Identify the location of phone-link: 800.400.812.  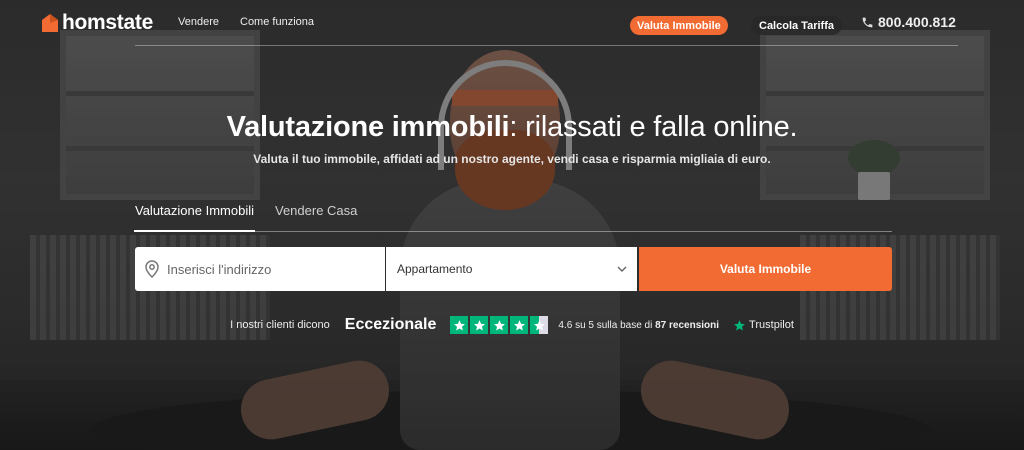
(908, 22).